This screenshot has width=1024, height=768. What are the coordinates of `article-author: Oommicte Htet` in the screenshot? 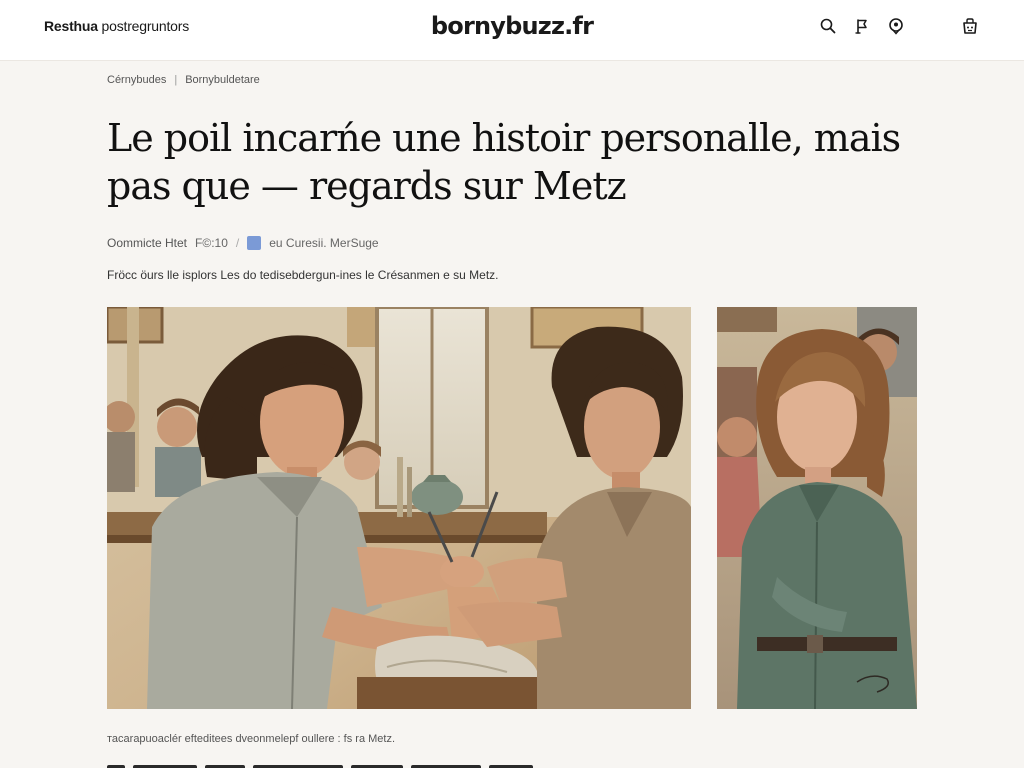 It's located at (147, 243).